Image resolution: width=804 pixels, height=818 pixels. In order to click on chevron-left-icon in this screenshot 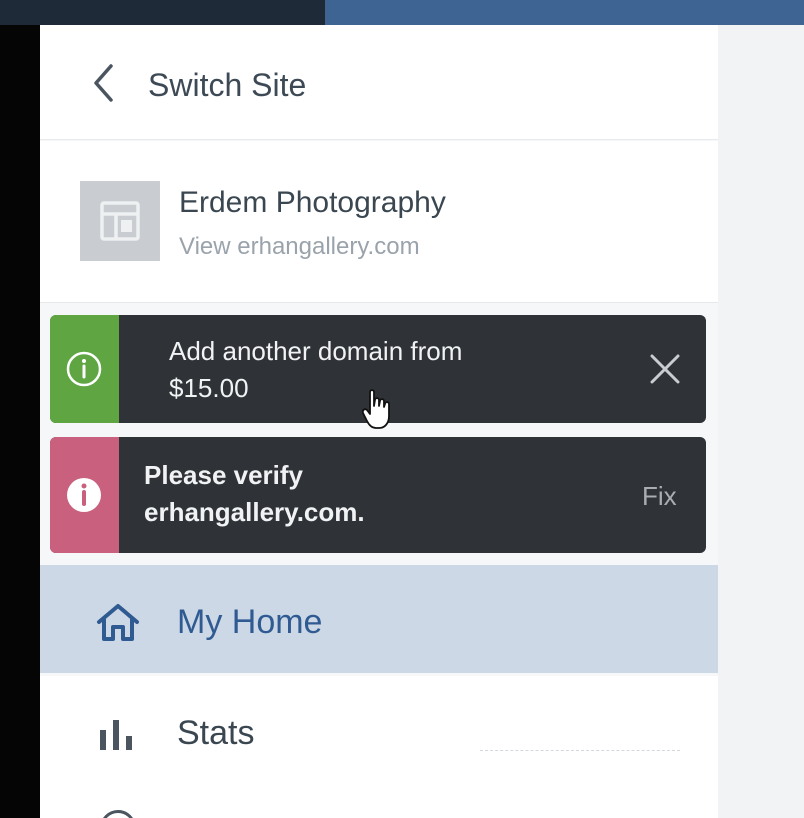, I will do `click(103, 83)`.